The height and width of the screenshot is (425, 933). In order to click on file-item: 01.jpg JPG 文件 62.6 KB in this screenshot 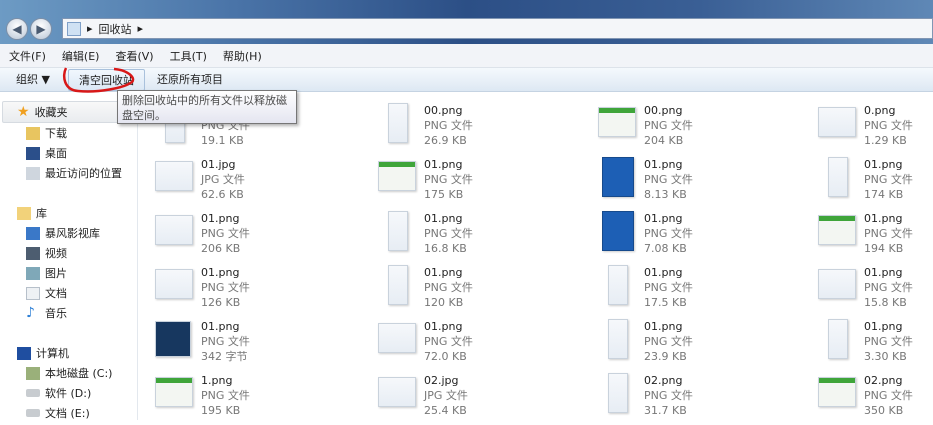, I will do `click(260, 183)`.